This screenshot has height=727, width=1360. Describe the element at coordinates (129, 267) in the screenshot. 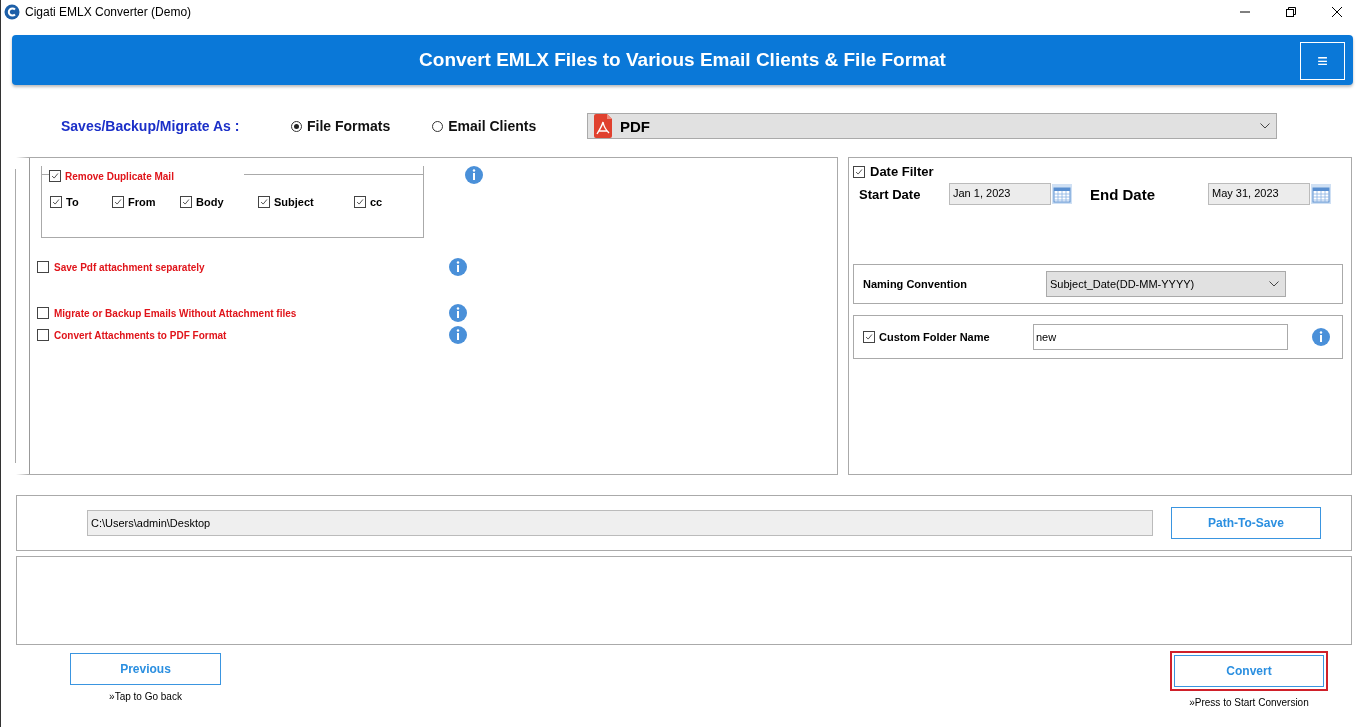

I see `checkbox-label: Save Pdf attachment separately` at that location.